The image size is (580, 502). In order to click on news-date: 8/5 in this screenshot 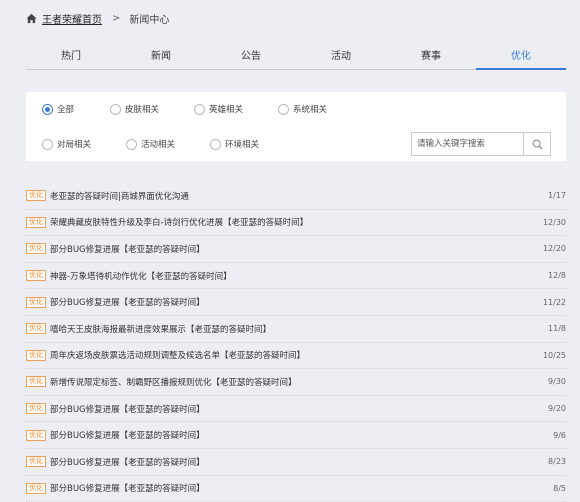, I will do `click(559, 488)`.